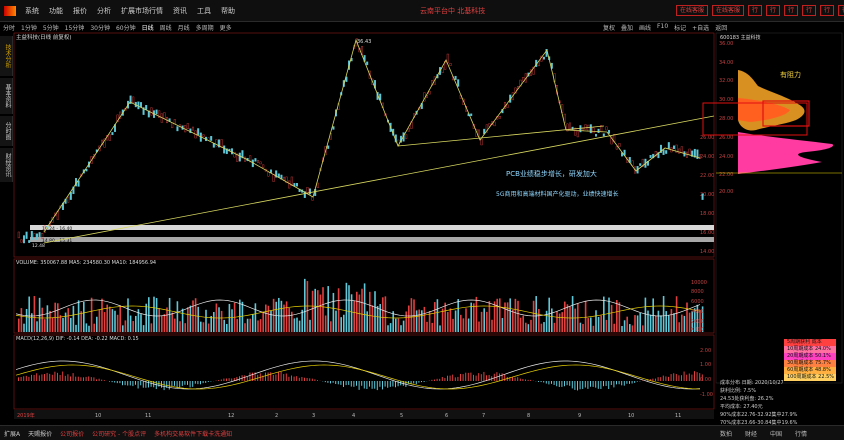 The height and width of the screenshot is (440, 844). What do you see at coordinates (810, 377) in the screenshot?
I see `chip-legend-100: 100周期成本 22.5%` at bounding box center [810, 377].